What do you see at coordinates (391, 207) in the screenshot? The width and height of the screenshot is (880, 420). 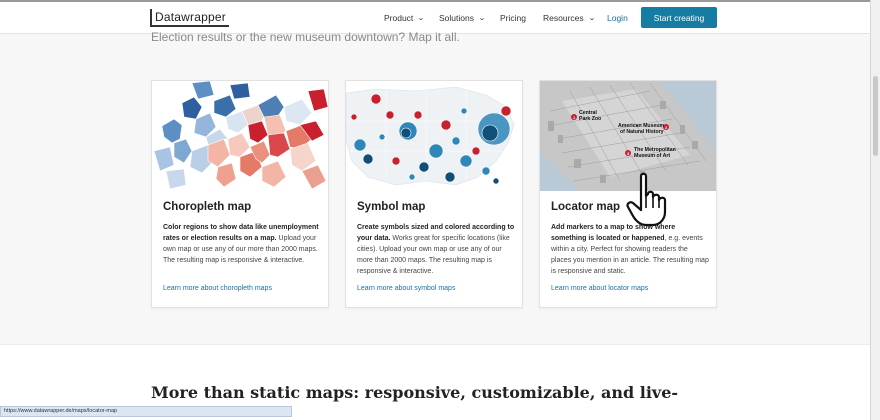 I see `card-title: Symbol map` at bounding box center [391, 207].